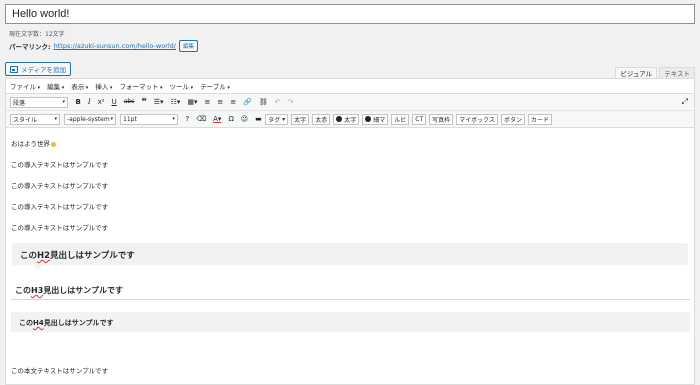  I want to click on photo-frame-button: 写真枠, so click(441, 119).